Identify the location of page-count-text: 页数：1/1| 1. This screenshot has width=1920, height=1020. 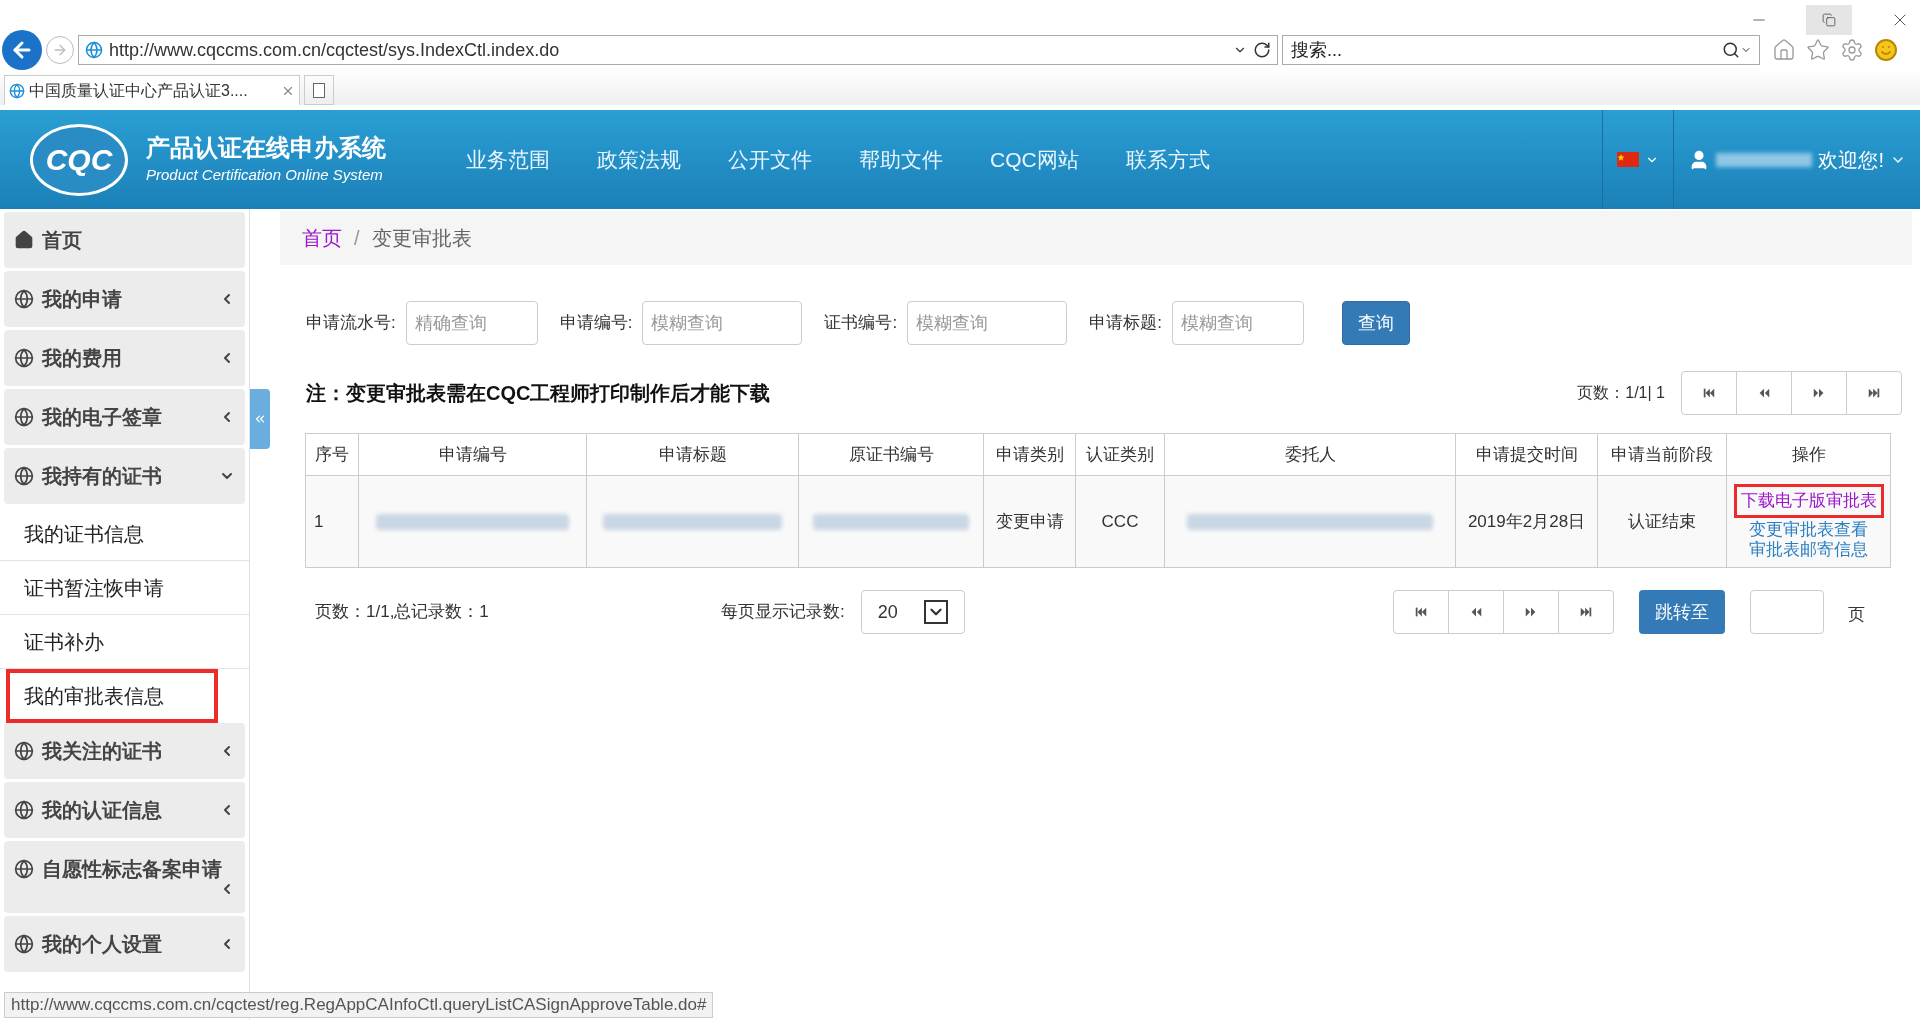
(1621, 393).